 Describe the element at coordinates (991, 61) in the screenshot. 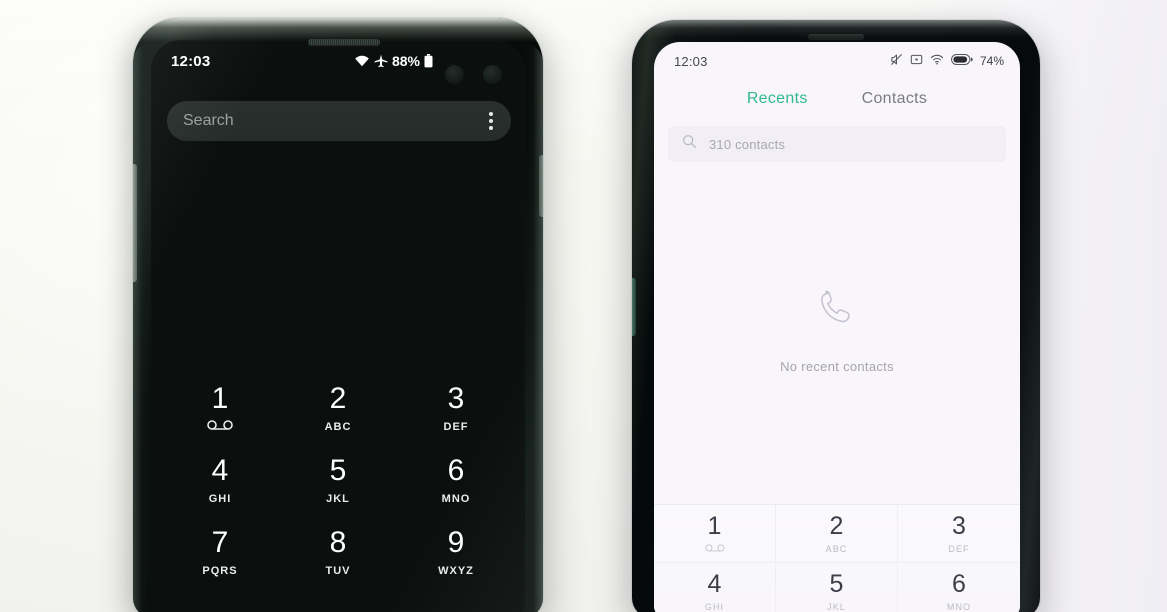

I see `right-battery-percent: 74%` at that location.